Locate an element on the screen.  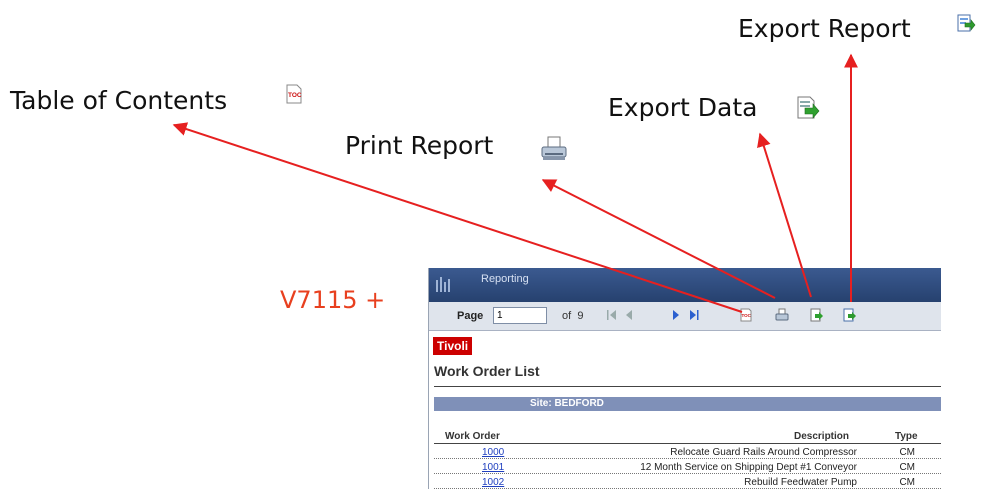
print-arrow is located at coordinates (658, 239).